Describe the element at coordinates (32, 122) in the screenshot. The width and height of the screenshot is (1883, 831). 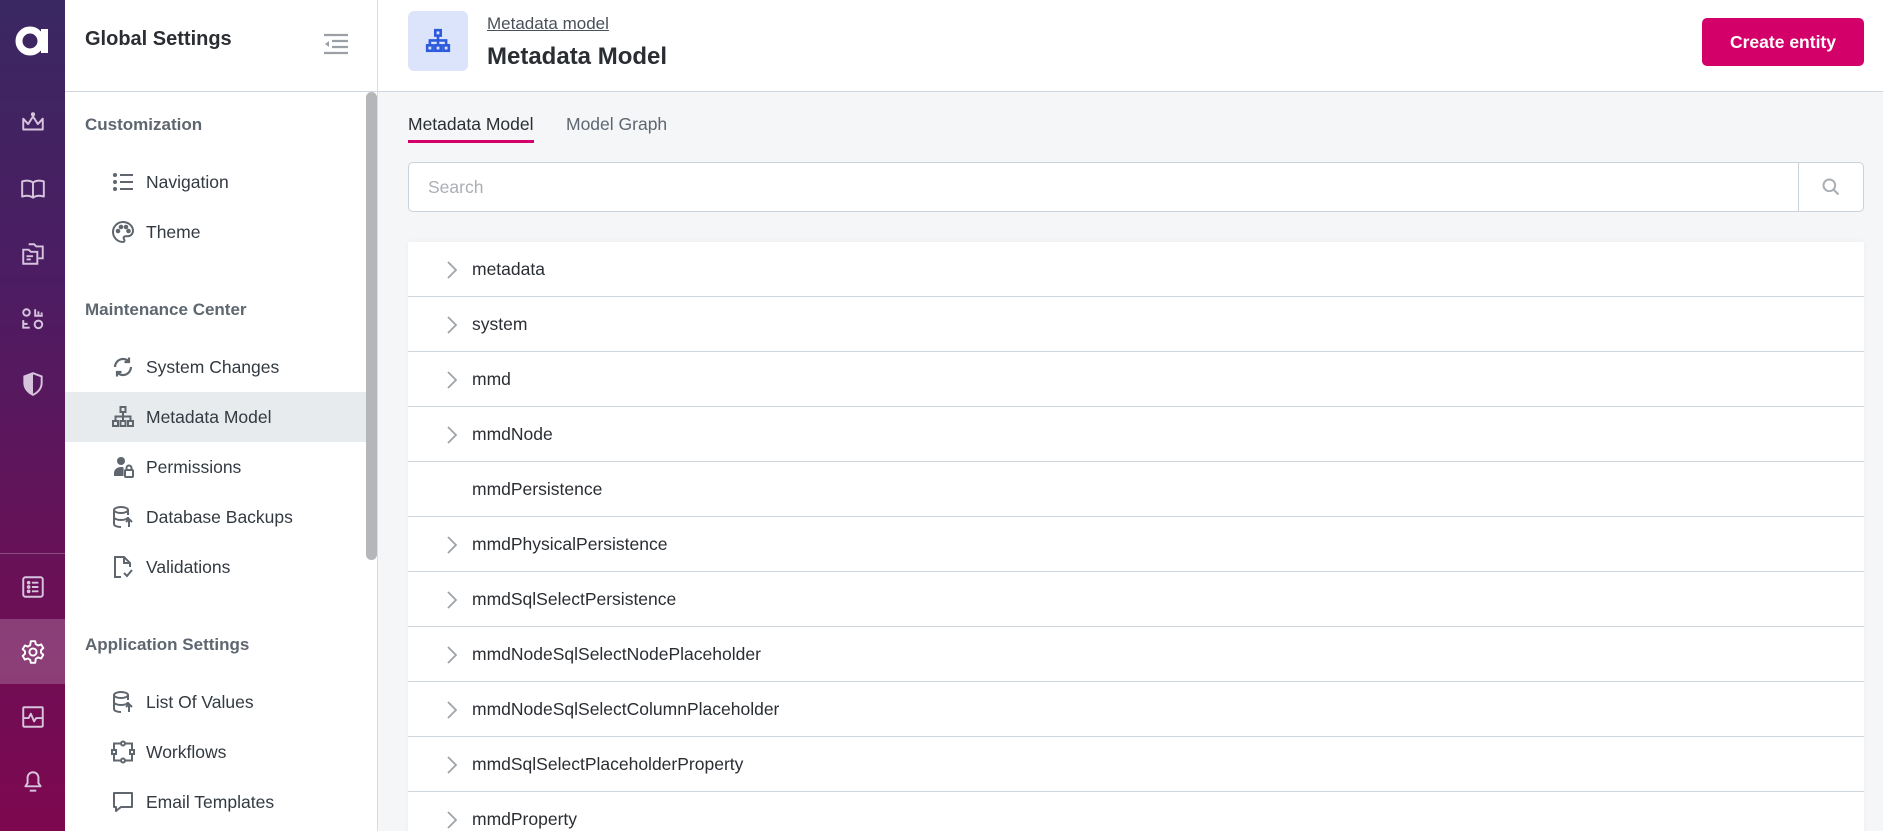
I see `rail-crown` at that location.